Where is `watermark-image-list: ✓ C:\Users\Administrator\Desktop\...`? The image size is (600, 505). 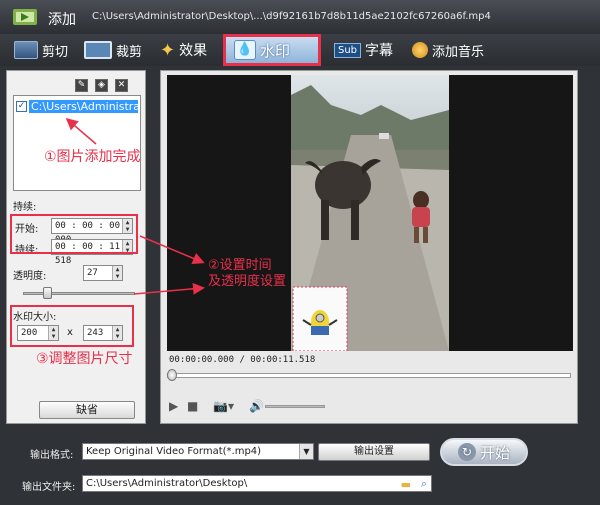 watermark-image-list: ✓ C:\Users\Administrator\Desktop\... is located at coordinates (77, 143).